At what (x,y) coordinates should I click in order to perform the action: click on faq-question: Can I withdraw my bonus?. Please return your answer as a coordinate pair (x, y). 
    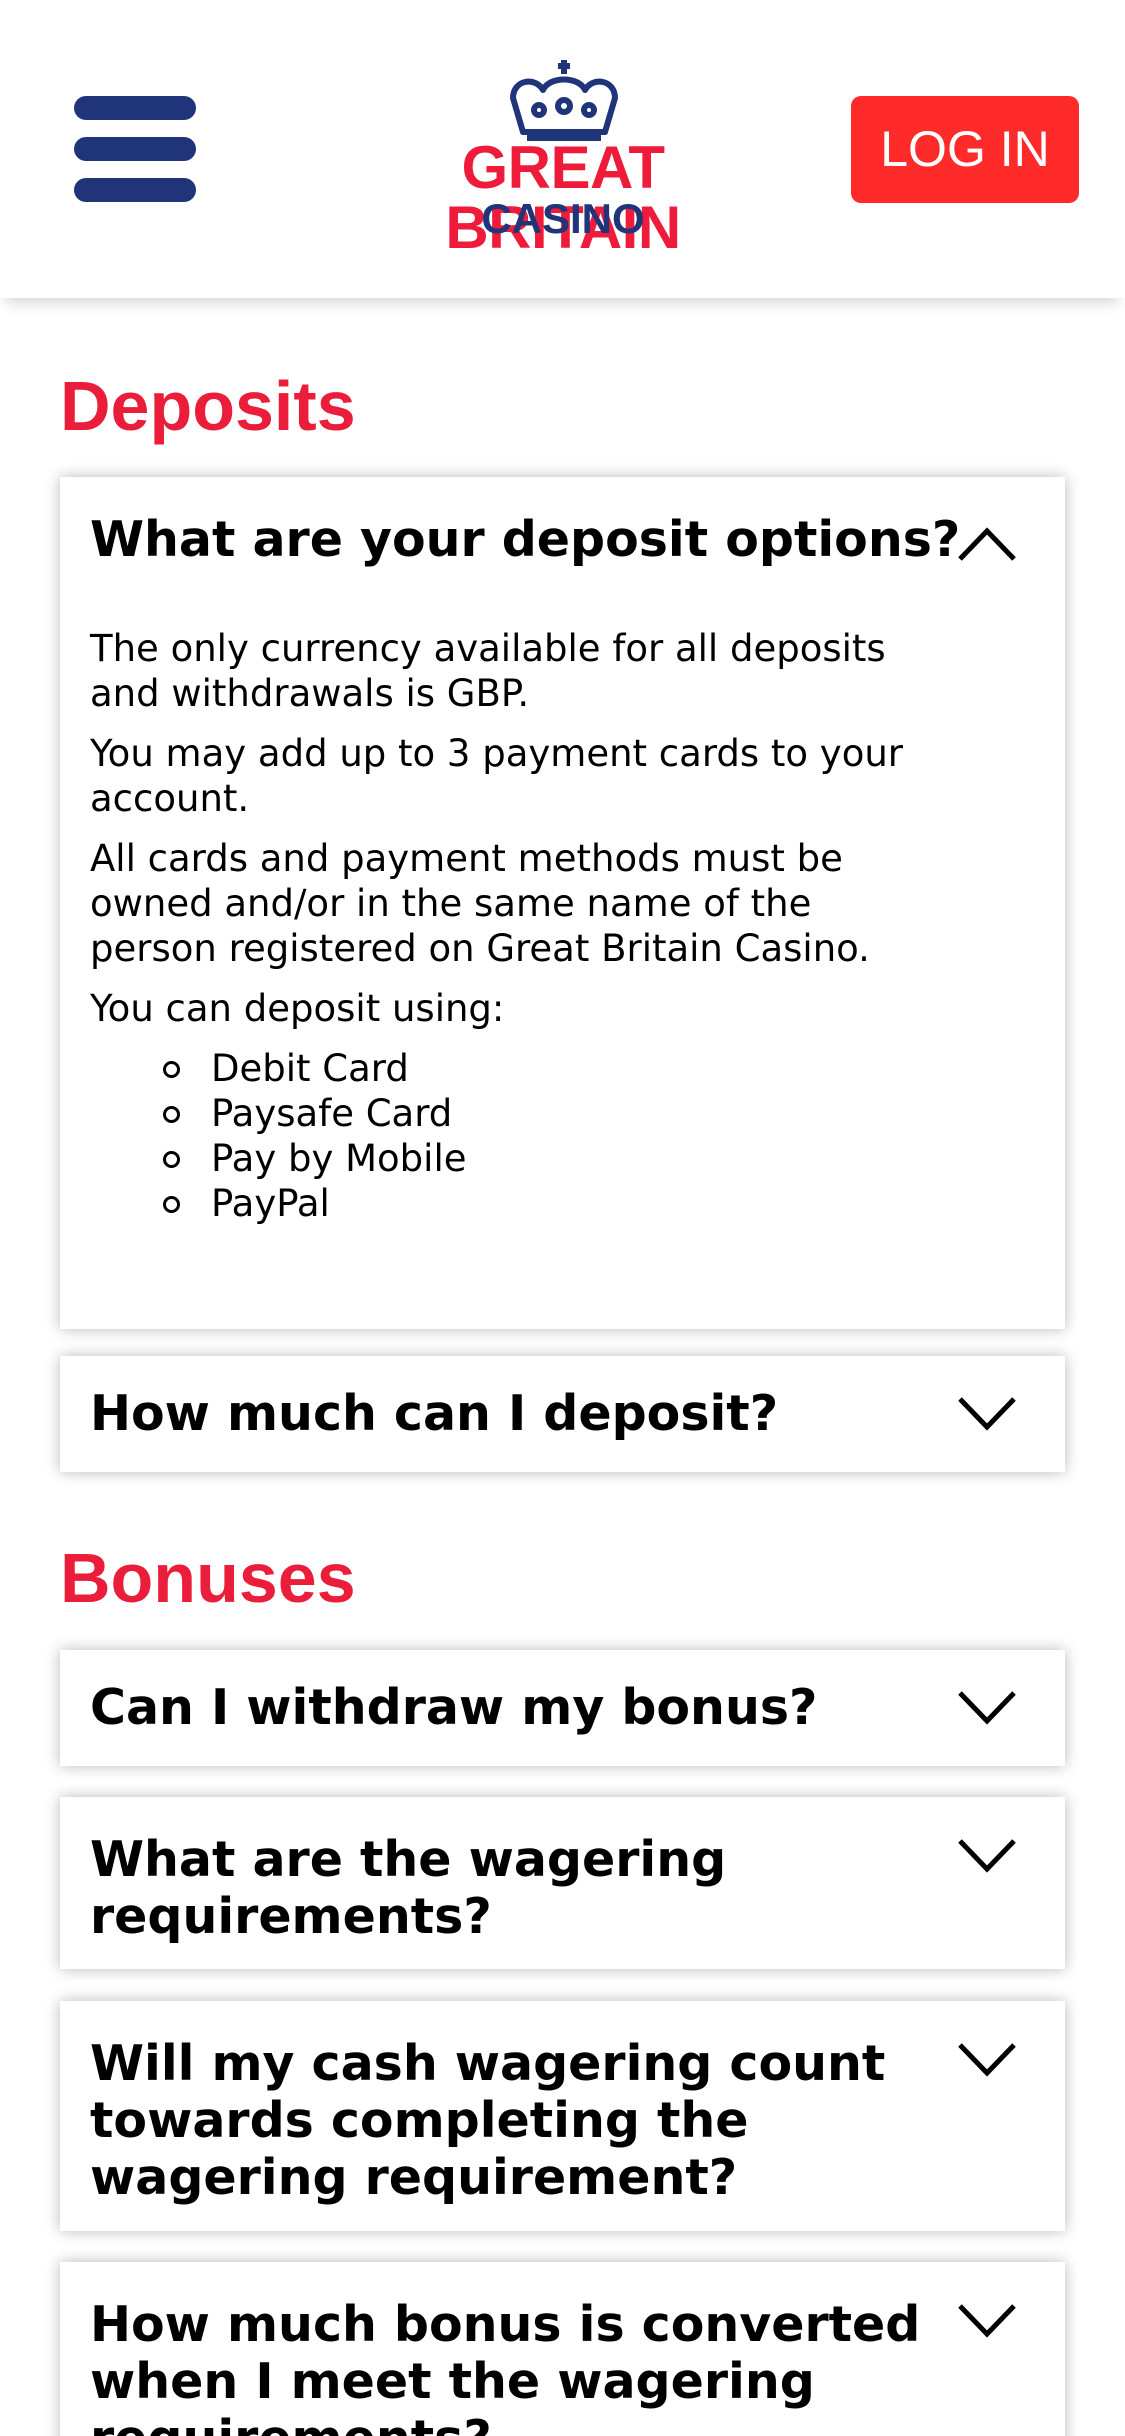
    Looking at the image, I should click on (454, 1707).